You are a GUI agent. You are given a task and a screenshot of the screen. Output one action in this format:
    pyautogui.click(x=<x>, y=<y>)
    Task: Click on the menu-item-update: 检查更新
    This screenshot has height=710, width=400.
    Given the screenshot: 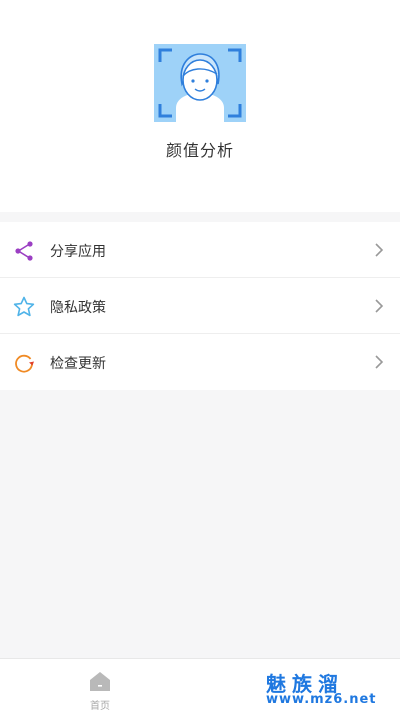 What is the action you would take?
    pyautogui.click(x=200, y=362)
    